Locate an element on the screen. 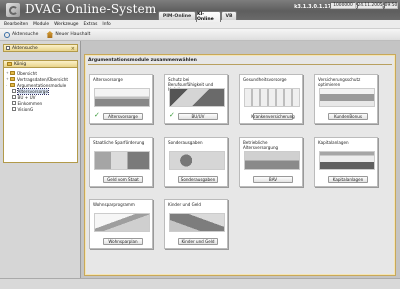 The height and width of the screenshot is (289, 400). module-card-title: Versicherungsschutz optimieren is located at coordinates (339, 82).